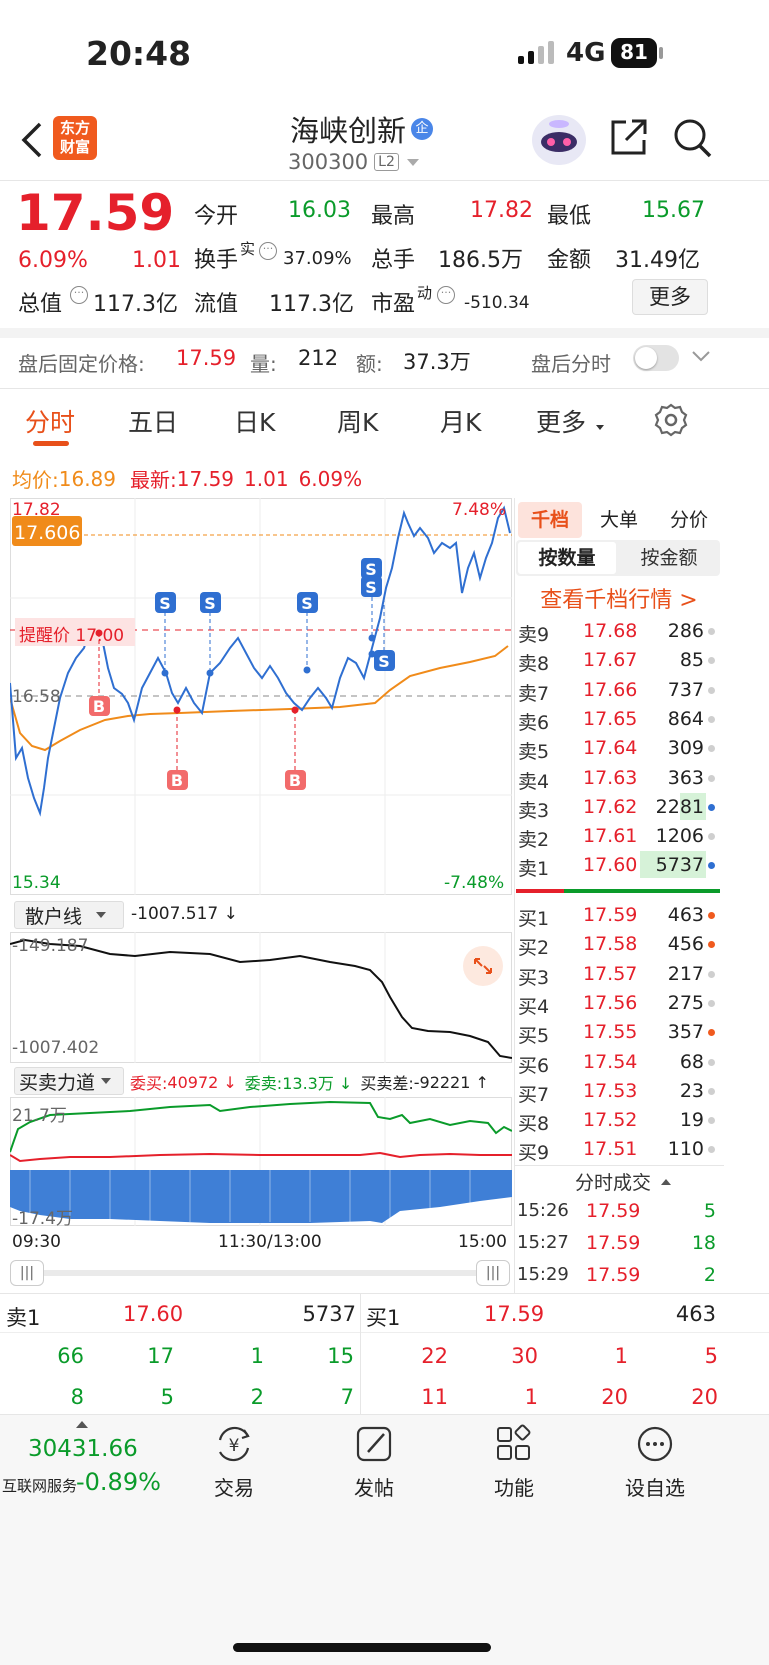 The height and width of the screenshot is (1665, 769). What do you see at coordinates (685, 748) in the screenshot?
I see `asks-level-volume: 309` at bounding box center [685, 748].